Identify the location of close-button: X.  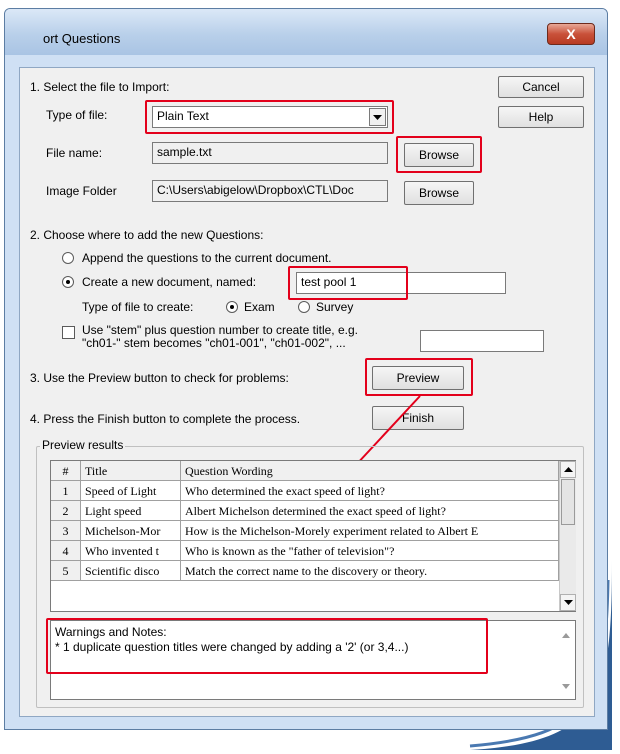
(571, 34).